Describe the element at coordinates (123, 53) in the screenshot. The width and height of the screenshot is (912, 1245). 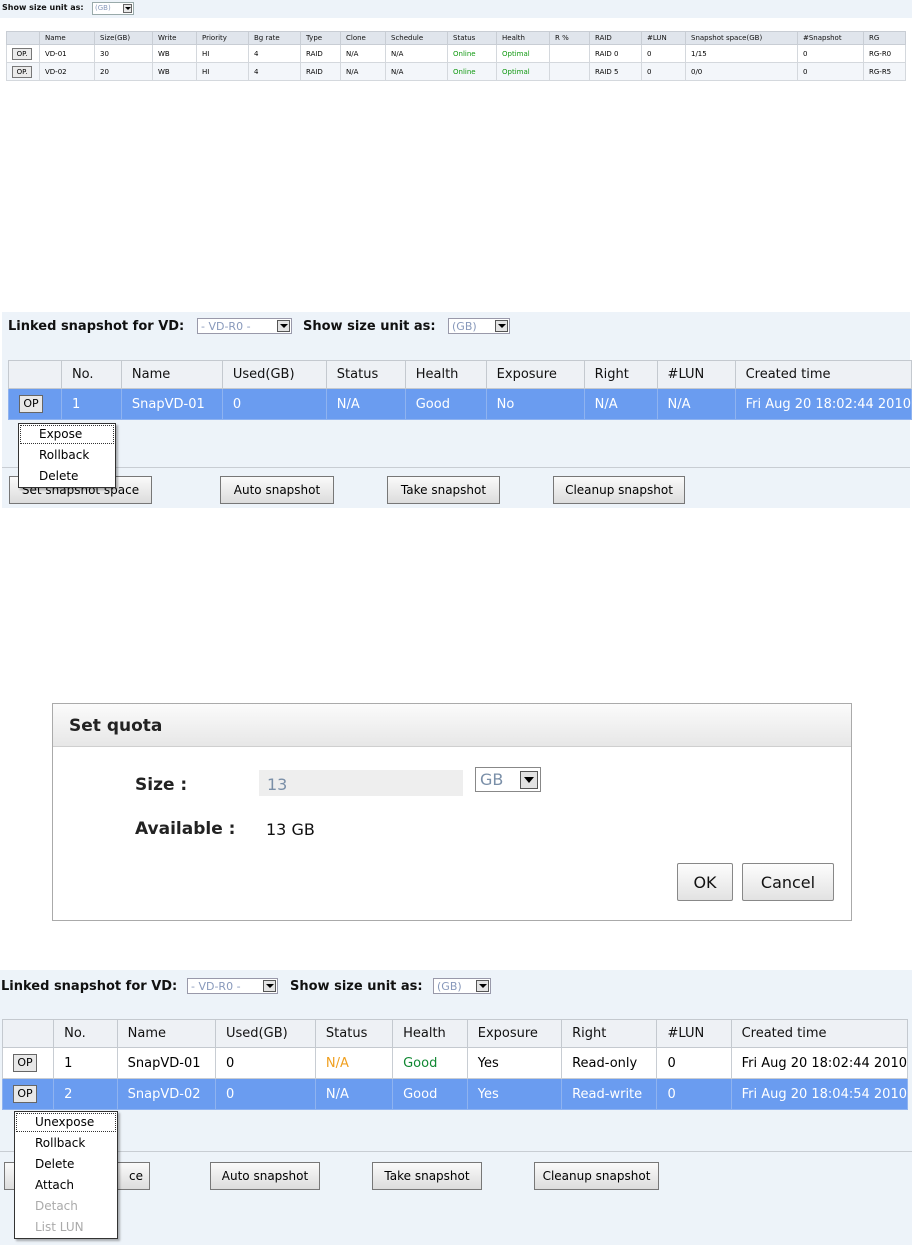
I see `cell-size: 30` at that location.